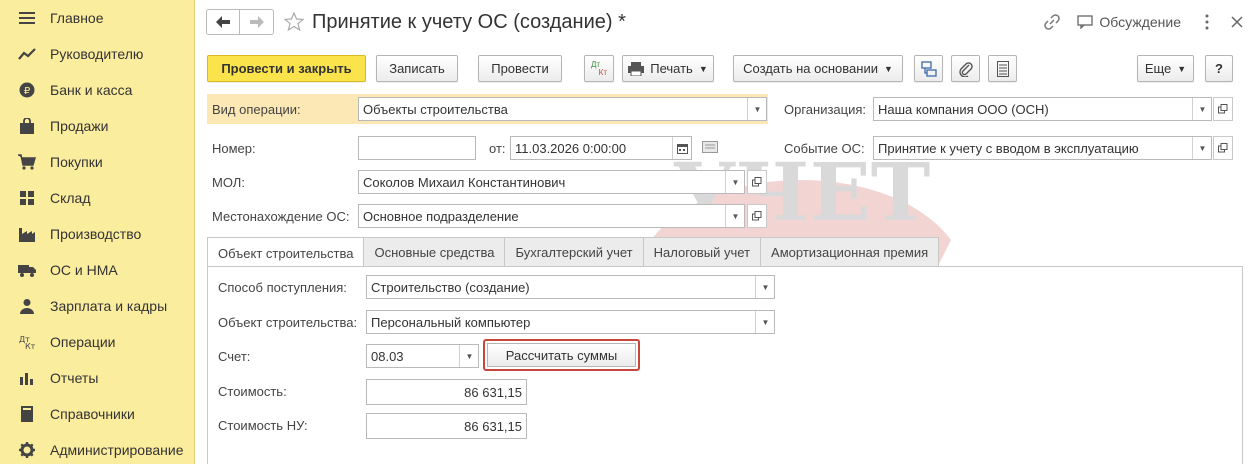 This screenshot has height=464, width=1253. What do you see at coordinates (520, 68) in the screenshot?
I see `post-button: Провести` at bounding box center [520, 68].